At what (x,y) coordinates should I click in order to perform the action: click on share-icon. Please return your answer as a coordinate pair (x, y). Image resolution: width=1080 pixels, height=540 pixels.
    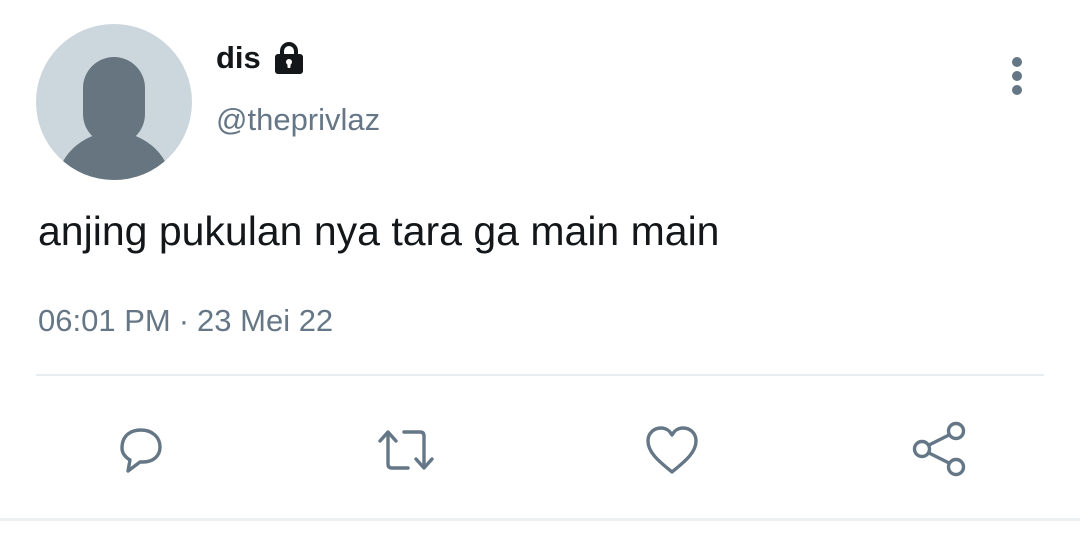
    Looking at the image, I should click on (939, 449).